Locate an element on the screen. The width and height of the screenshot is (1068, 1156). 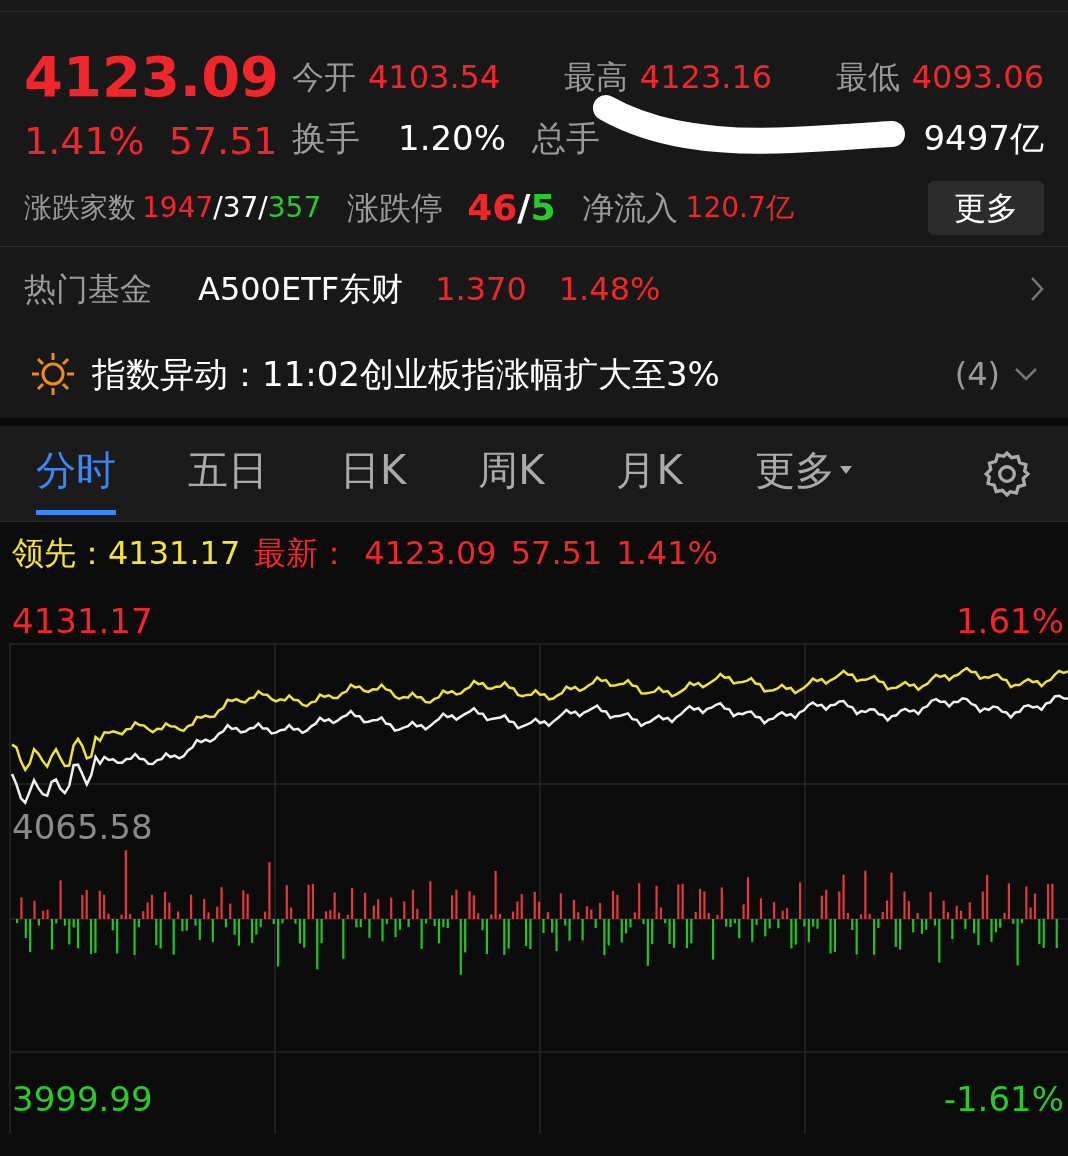
leading-label: 领先：4131.17 is located at coordinates (126, 553).